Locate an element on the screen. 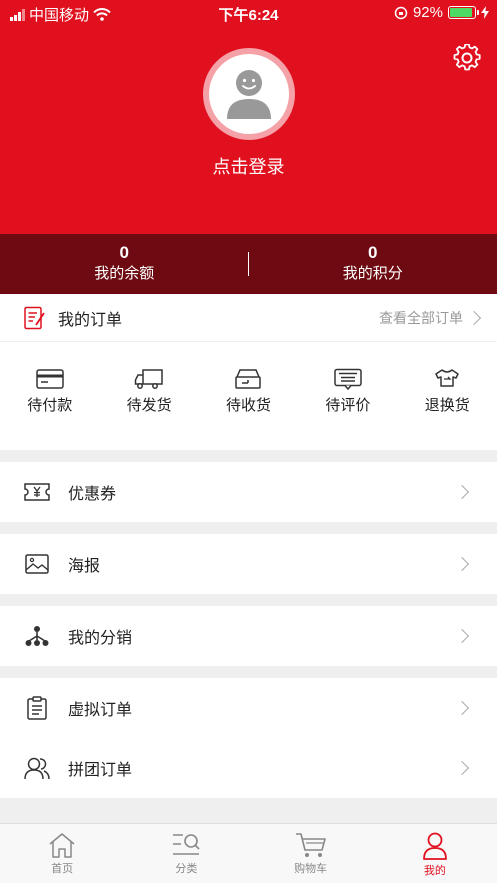 This screenshot has height=883, width=497. order-status-label: 待收货 is located at coordinates (248, 405).